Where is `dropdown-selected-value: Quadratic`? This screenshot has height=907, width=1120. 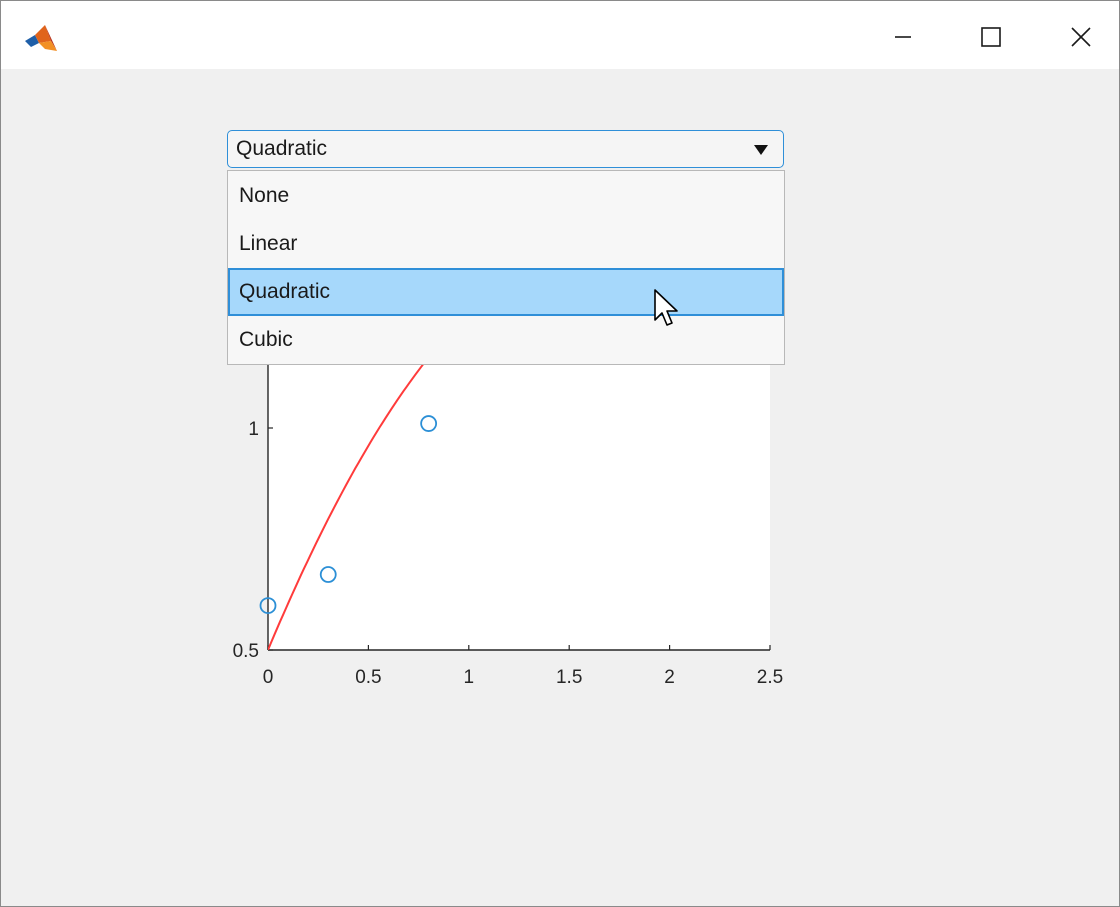 dropdown-selected-value: Quadratic is located at coordinates (282, 148).